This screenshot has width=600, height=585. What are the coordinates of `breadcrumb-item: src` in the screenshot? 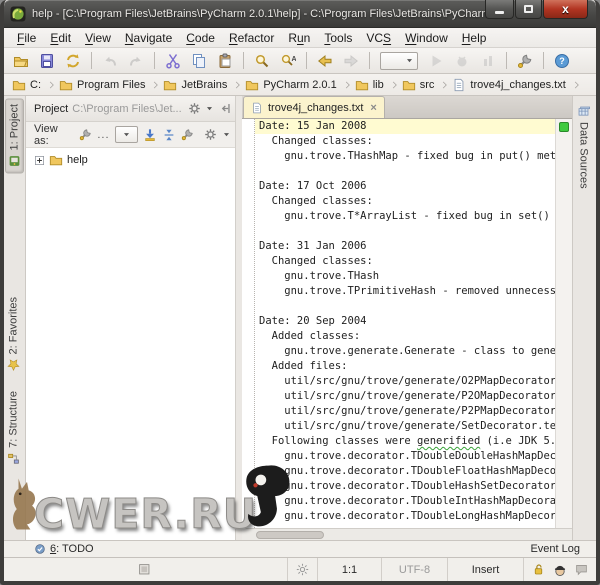 It's located at (427, 85).